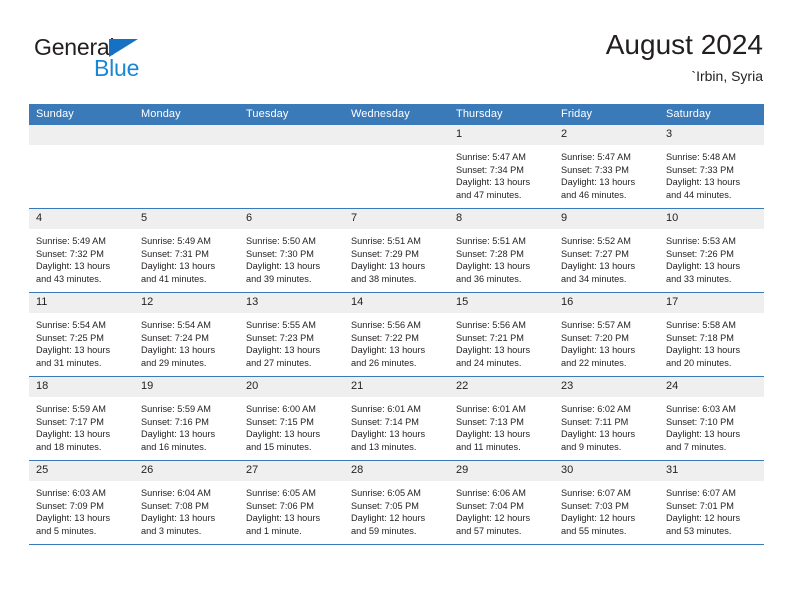  Describe the element at coordinates (291, 135) in the screenshot. I see `day-number` at that location.